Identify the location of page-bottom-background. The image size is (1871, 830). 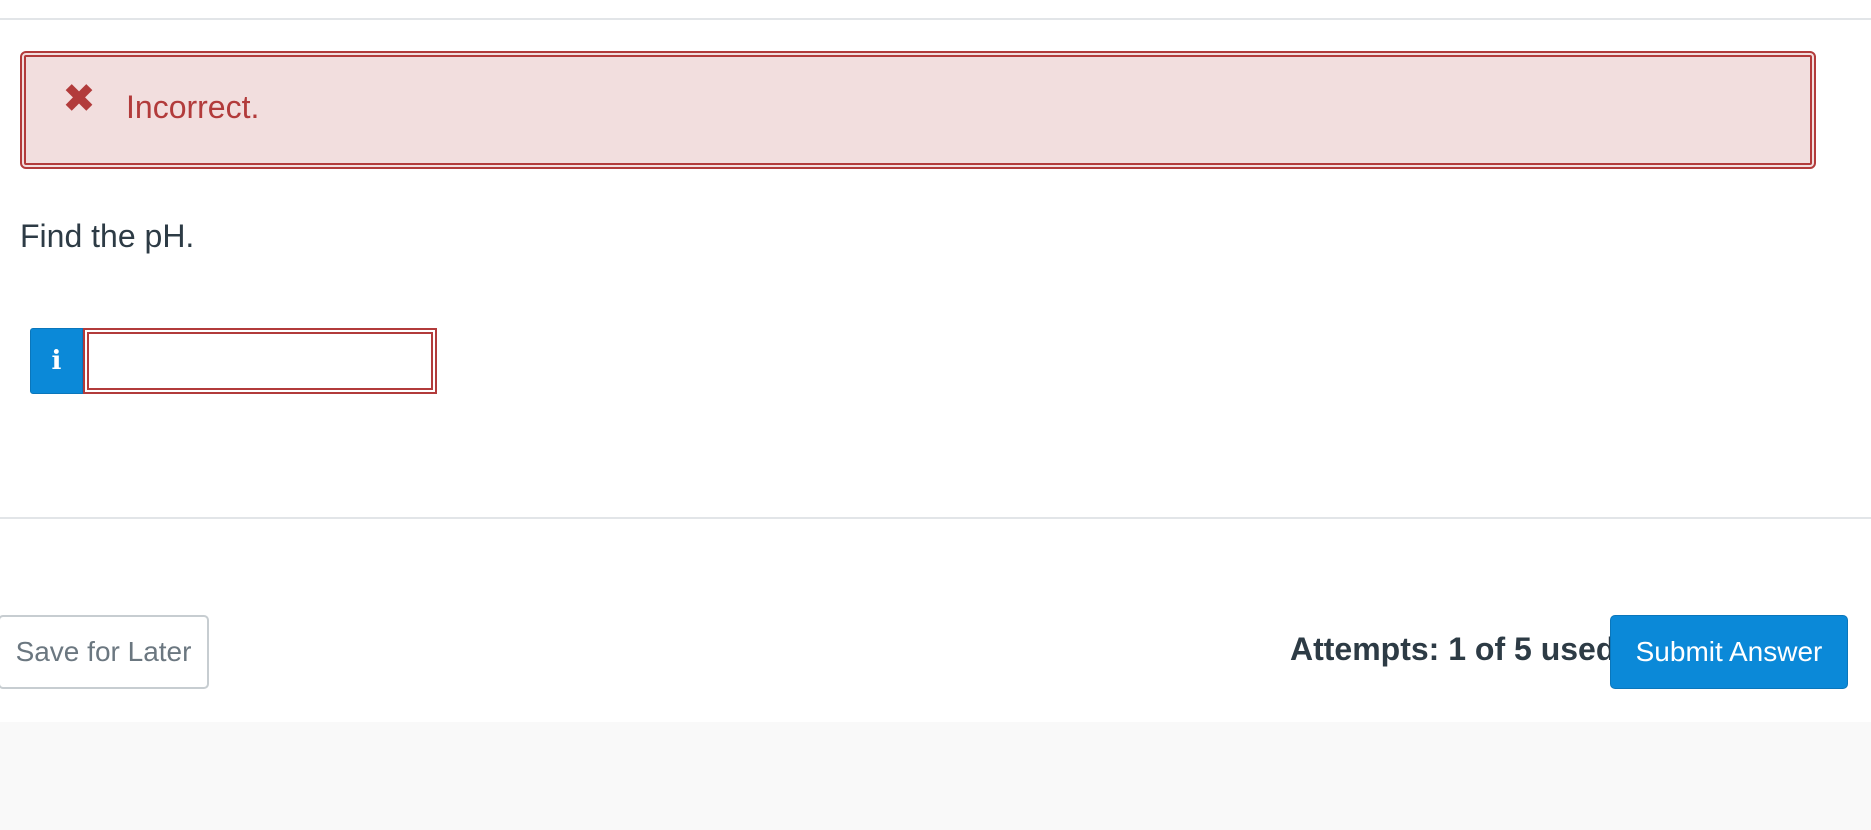
(935, 776).